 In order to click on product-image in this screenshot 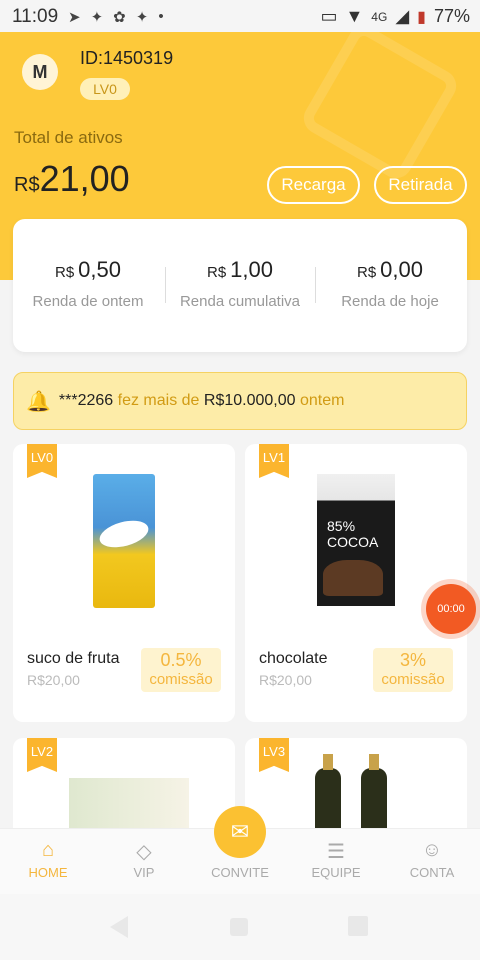, I will do `click(124, 541)`.